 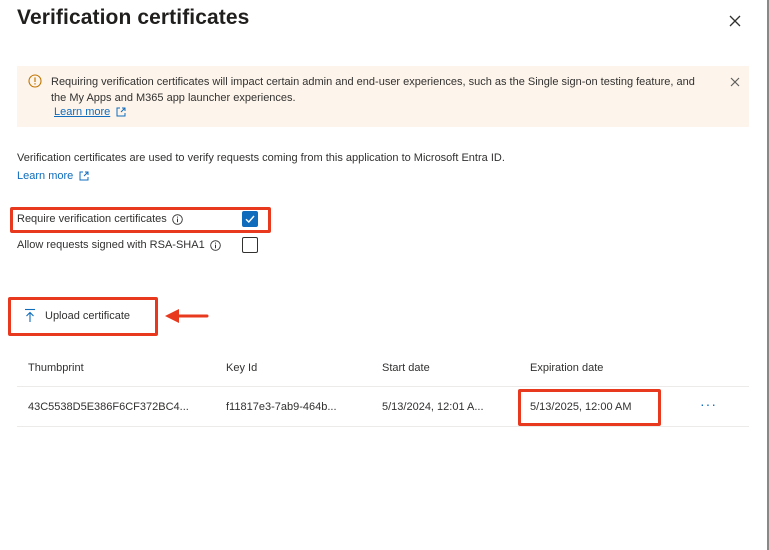 I want to click on banner-learn-more-label: Learn more, so click(x=82, y=112).